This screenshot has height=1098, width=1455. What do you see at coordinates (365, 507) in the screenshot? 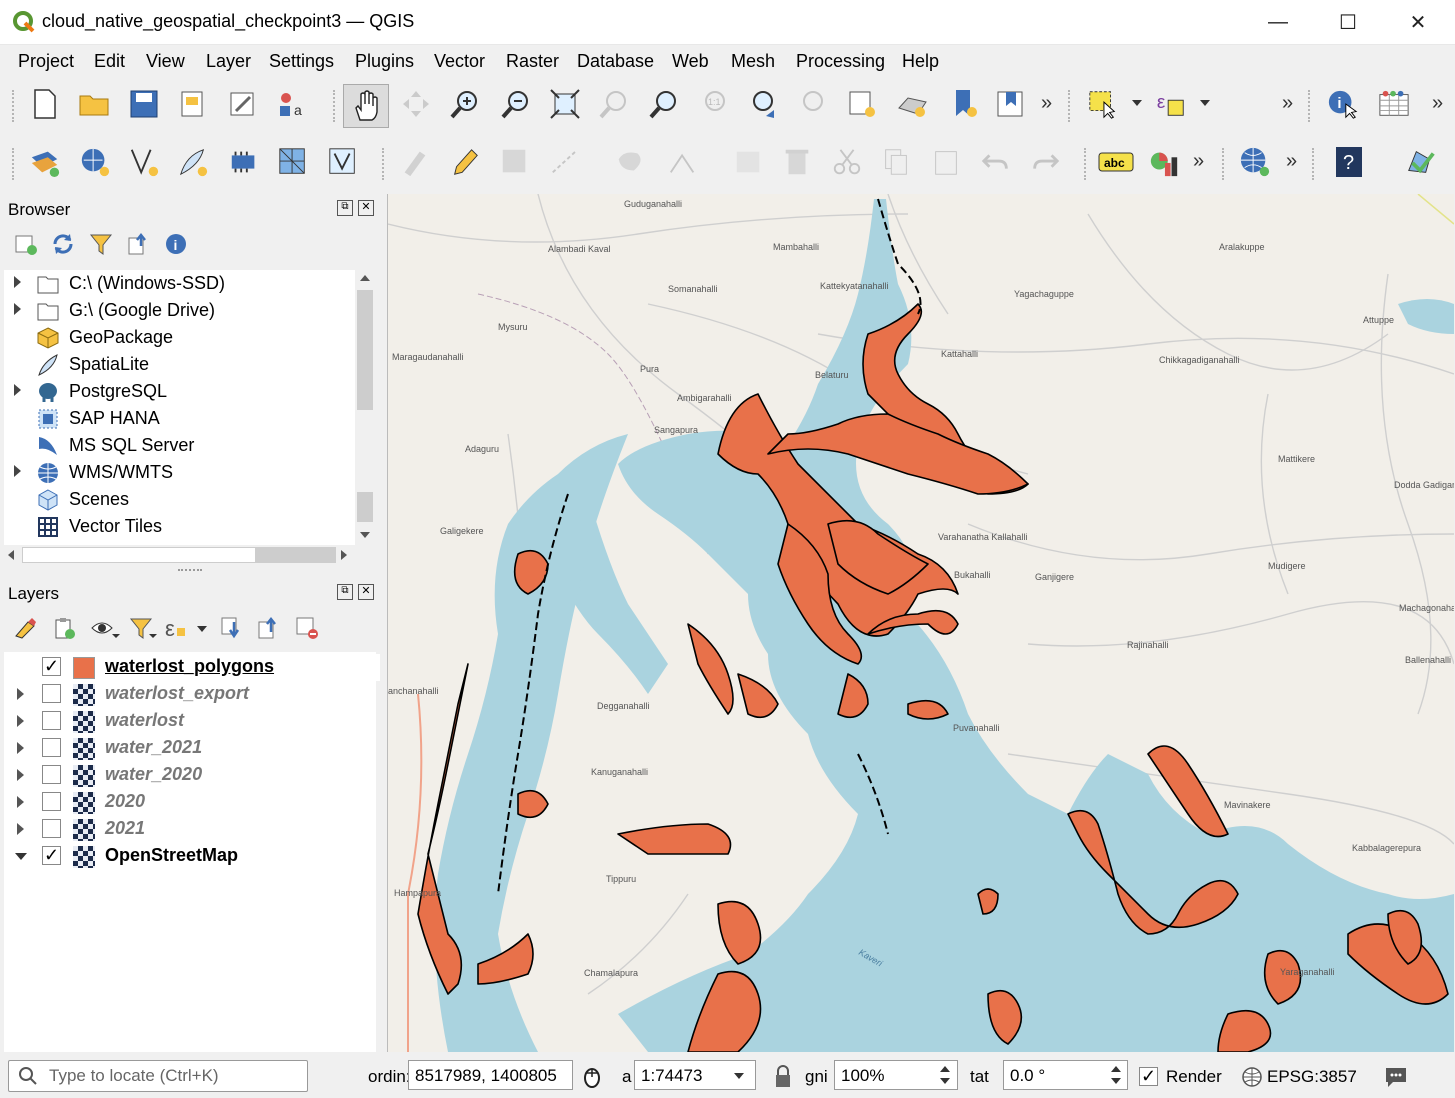
I see `scrollbar-thumb-lower` at bounding box center [365, 507].